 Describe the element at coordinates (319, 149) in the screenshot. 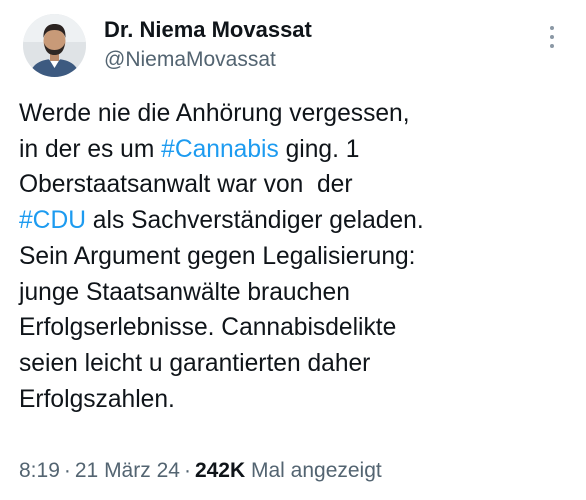

I see `tweet-text-segment: ging. 1` at that location.